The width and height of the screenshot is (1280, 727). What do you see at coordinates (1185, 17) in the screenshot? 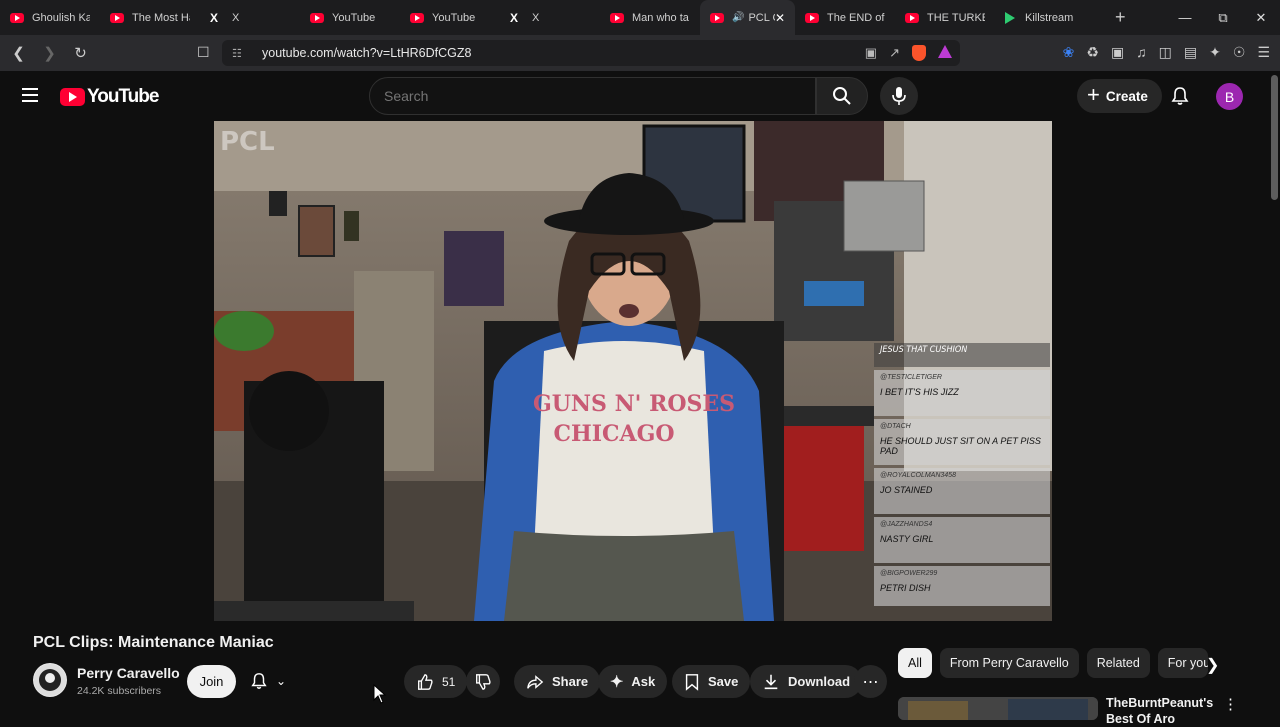
I see `minimize-icon: —` at bounding box center [1185, 17].